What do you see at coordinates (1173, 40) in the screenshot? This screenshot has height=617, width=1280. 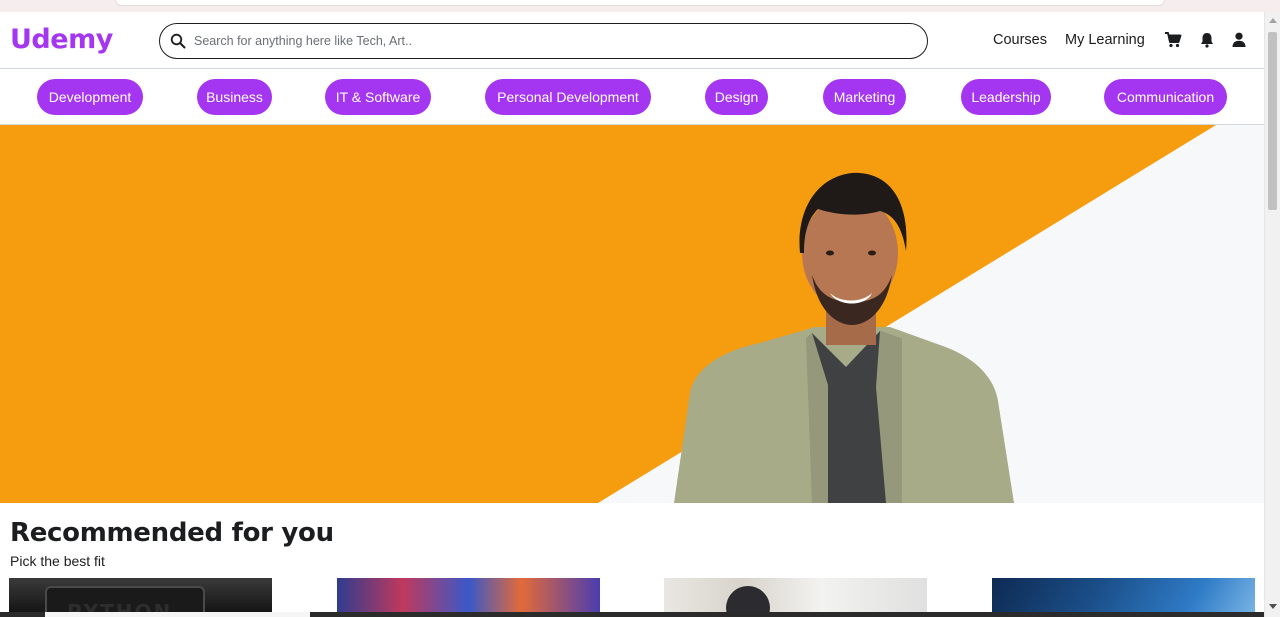 I see `cart-icon` at bounding box center [1173, 40].